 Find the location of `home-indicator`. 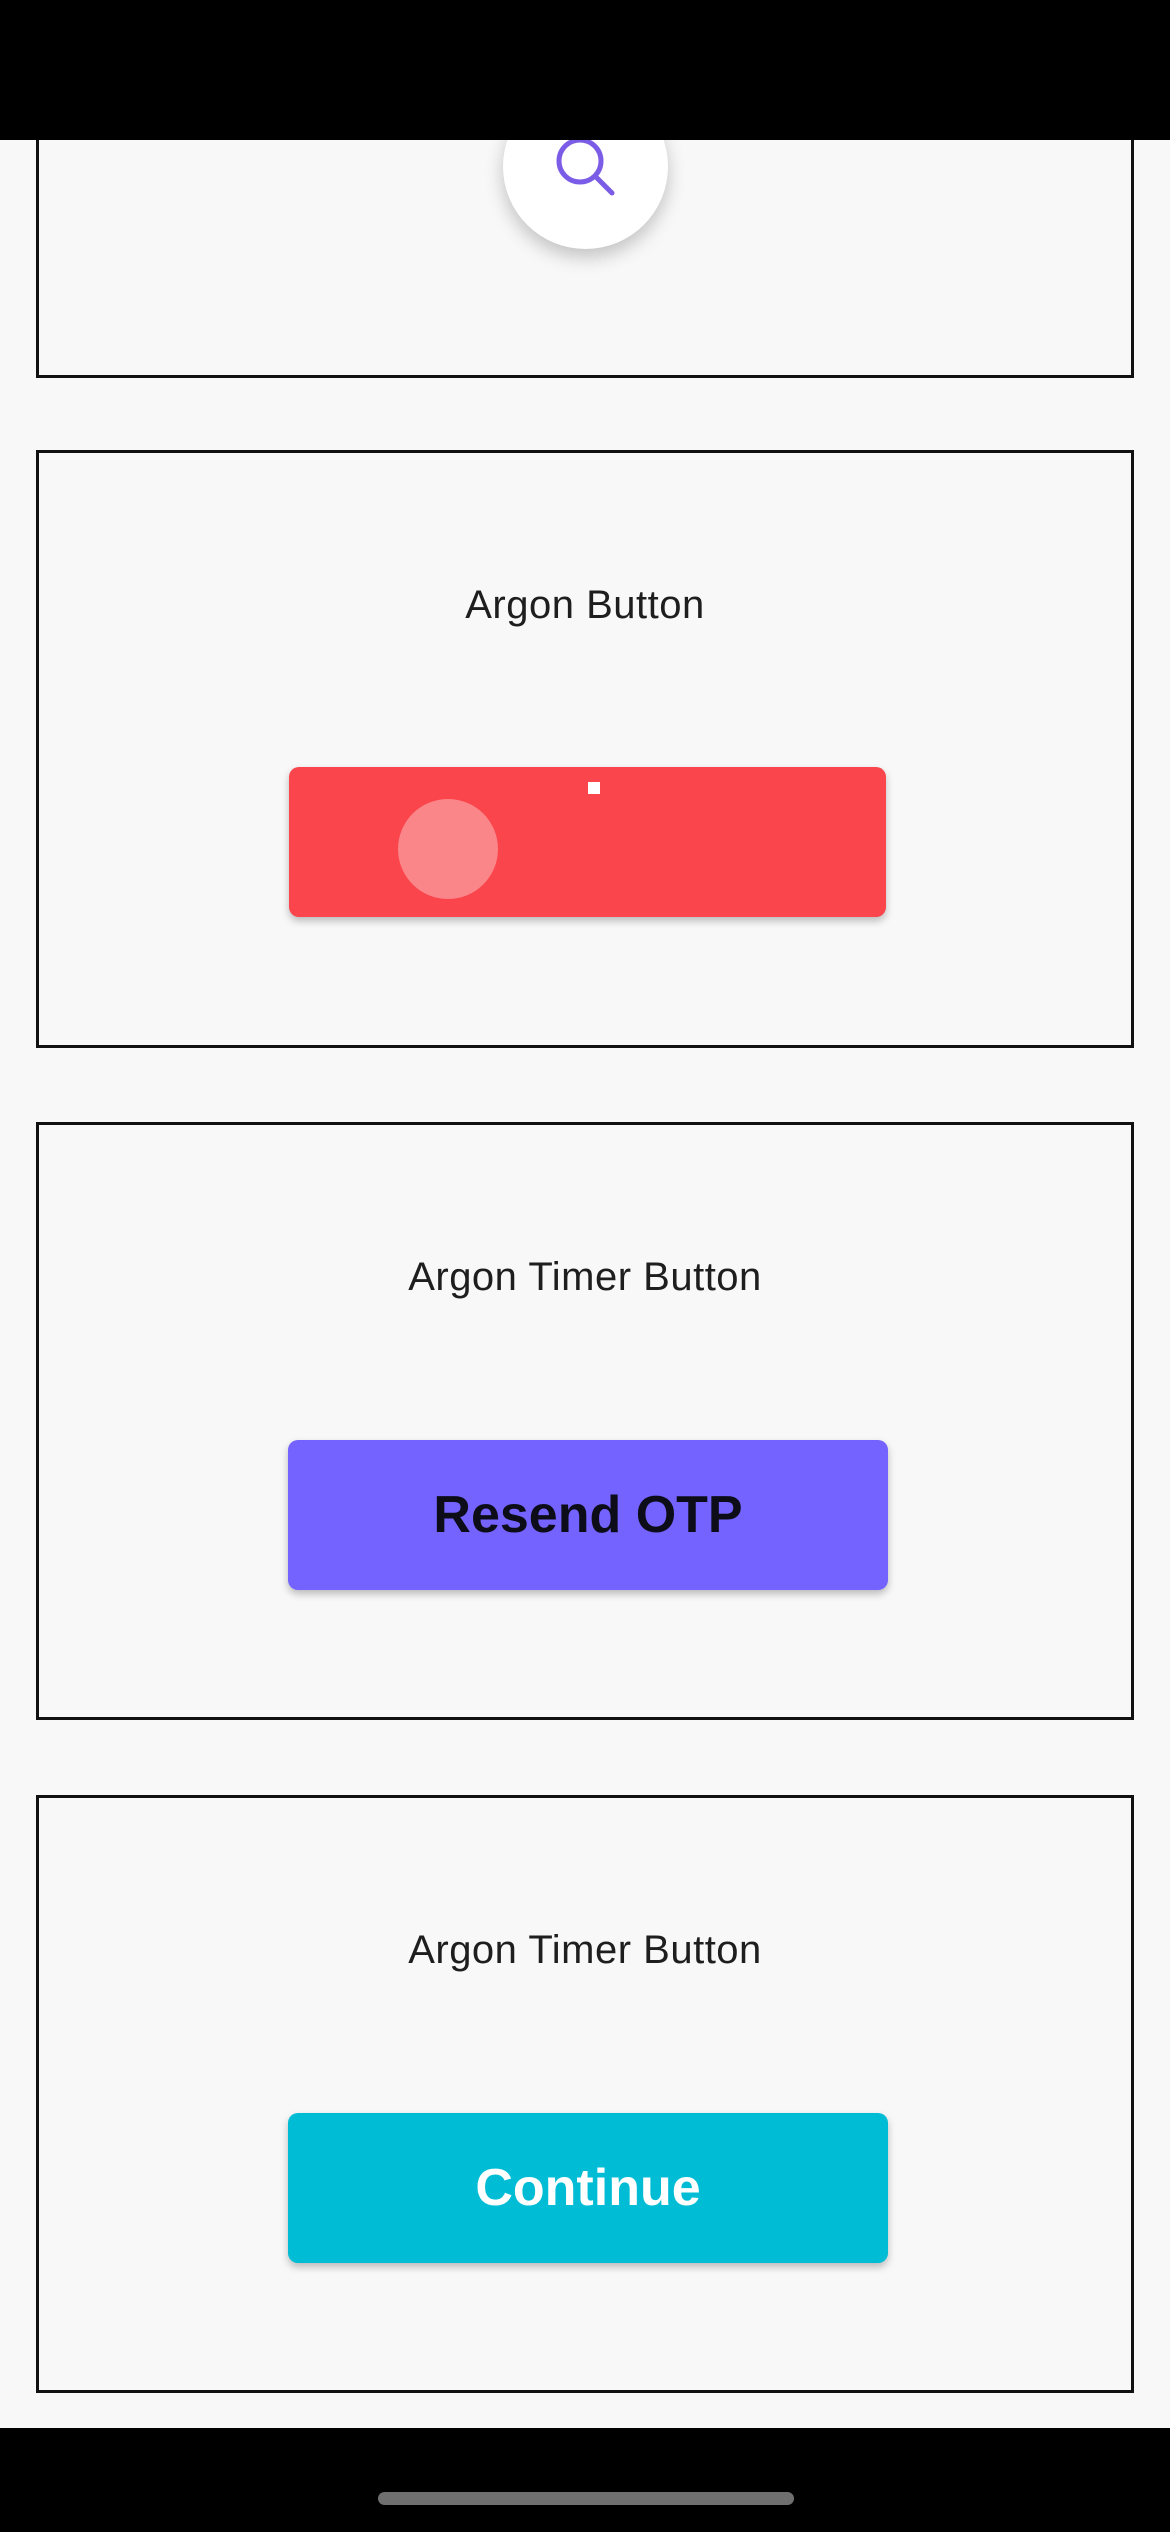

home-indicator is located at coordinates (586, 2498).